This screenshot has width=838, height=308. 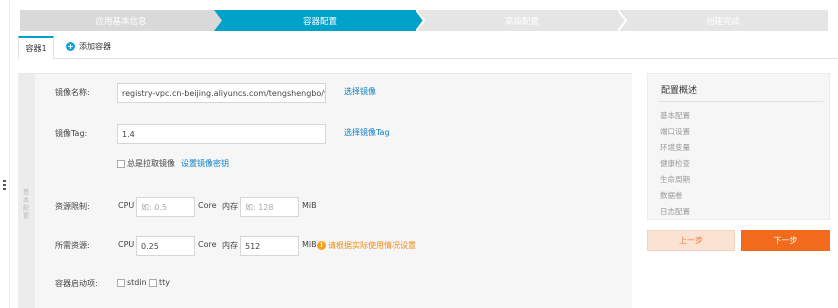 I want to click on mem-request-input: 512, so click(x=269, y=246).